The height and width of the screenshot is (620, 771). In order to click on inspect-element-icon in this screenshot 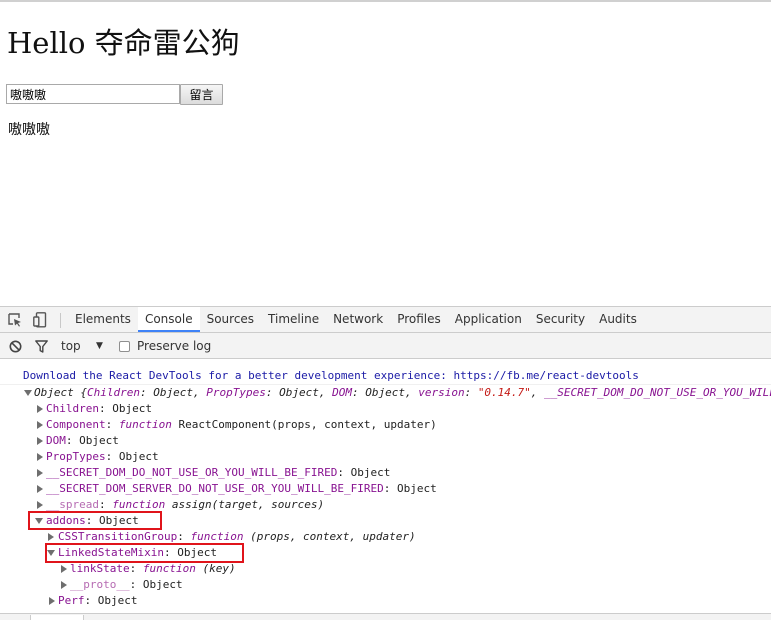, I will do `click(15, 320)`.